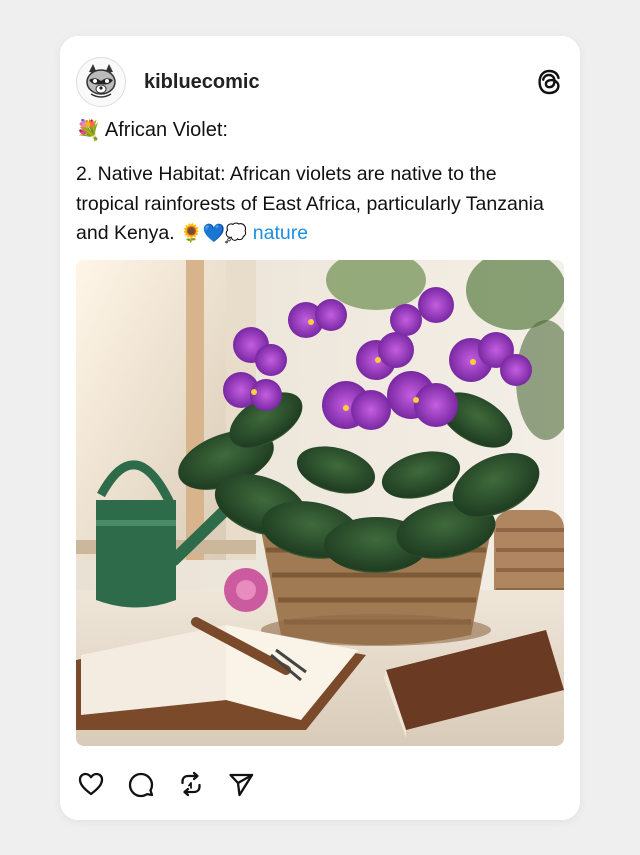 This screenshot has width=640, height=855. What do you see at coordinates (280, 233) in the screenshot?
I see `hashtag-link: nature` at bounding box center [280, 233].